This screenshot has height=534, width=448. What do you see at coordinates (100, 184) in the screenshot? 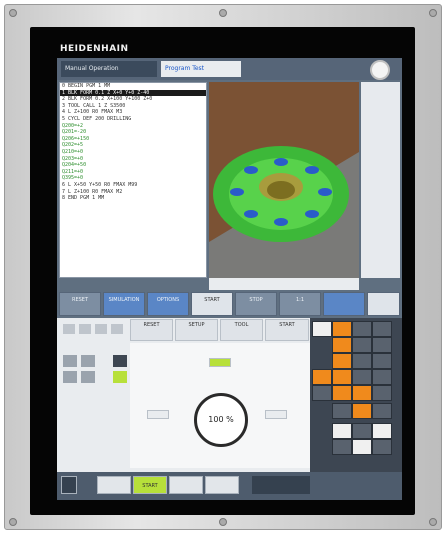
I see `program-line: 6 L X+50 Y+50 R0 FMAX M99` at bounding box center [100, 184].